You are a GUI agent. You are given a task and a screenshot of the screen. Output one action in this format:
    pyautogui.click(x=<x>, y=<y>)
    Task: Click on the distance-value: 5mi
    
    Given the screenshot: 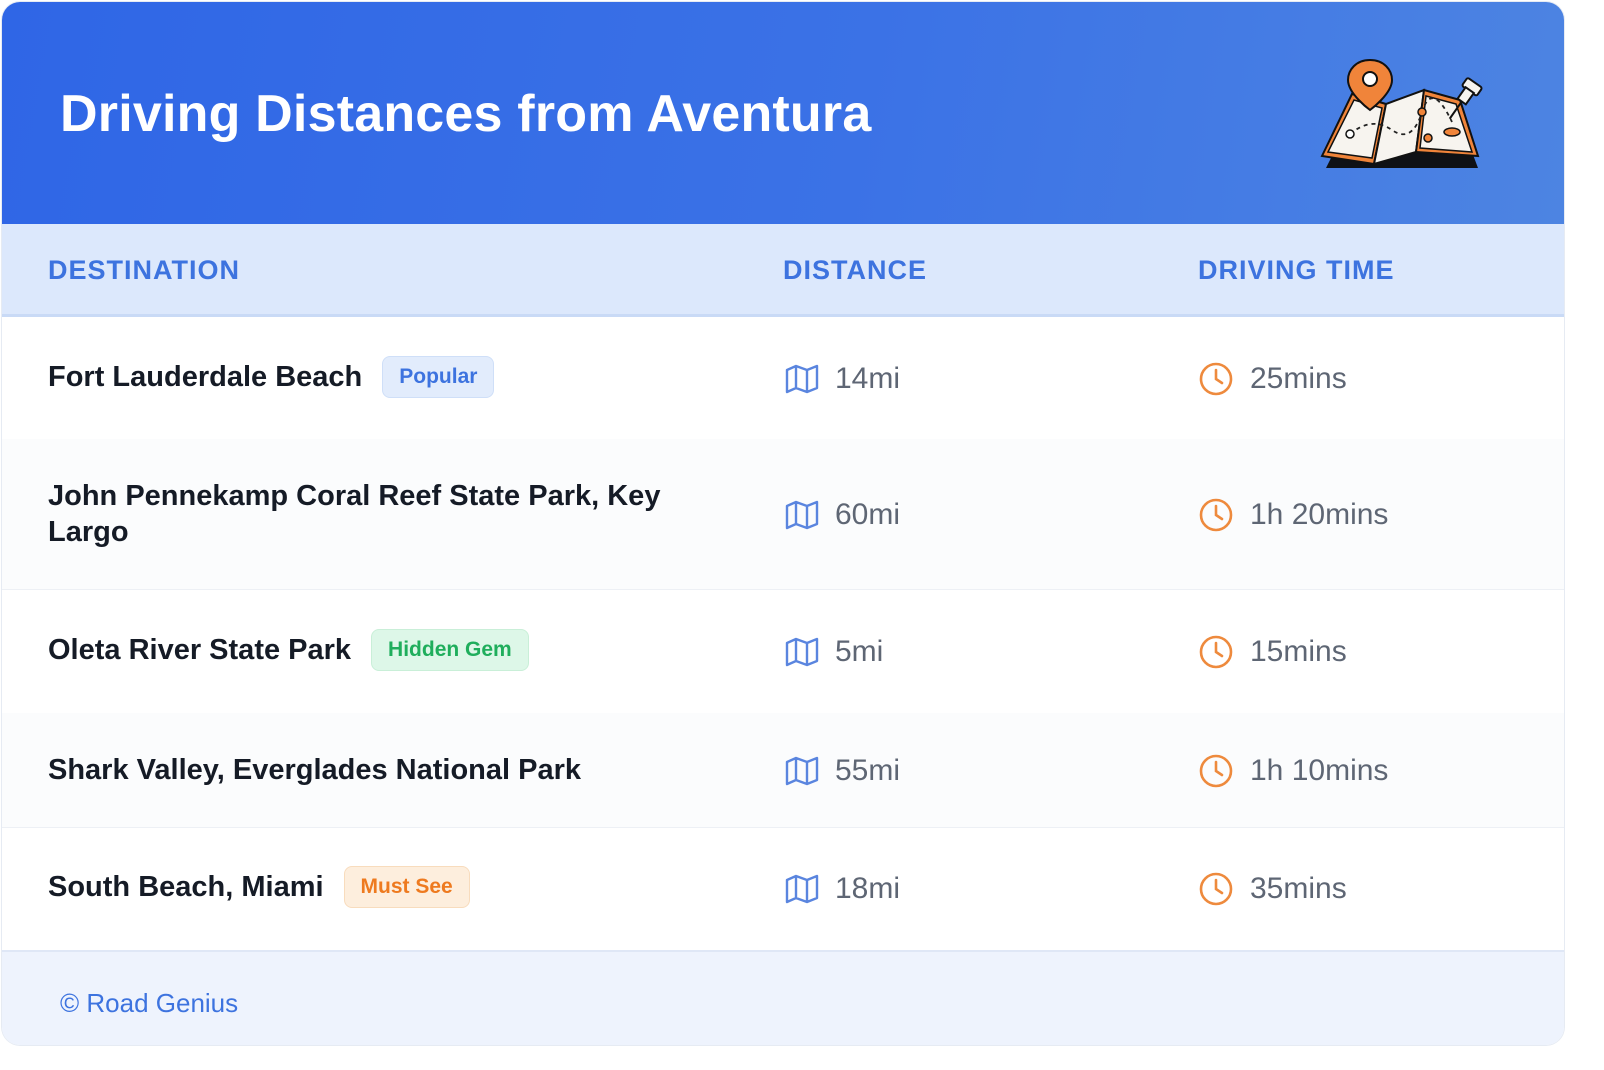 What is the action you would take?
    pyautogui.click(x=859, y=651)
    